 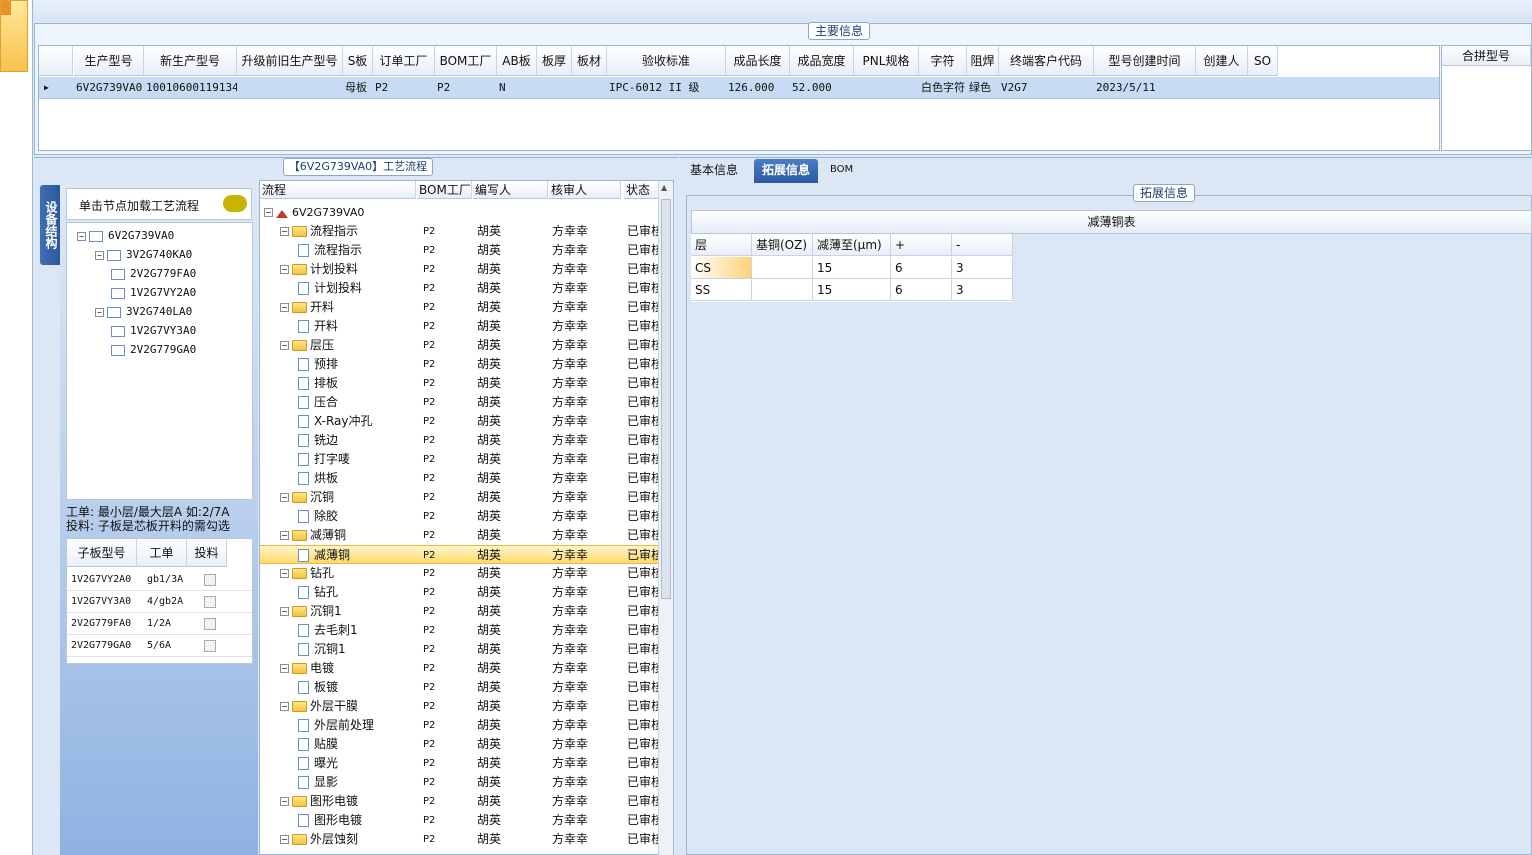 What do you see at coordinates (460, 839) in the screenshot?
I see `table-row: − 外层蚀刻 P2 胡英 方幸幸 已审核` at bounding box center [460, 839].